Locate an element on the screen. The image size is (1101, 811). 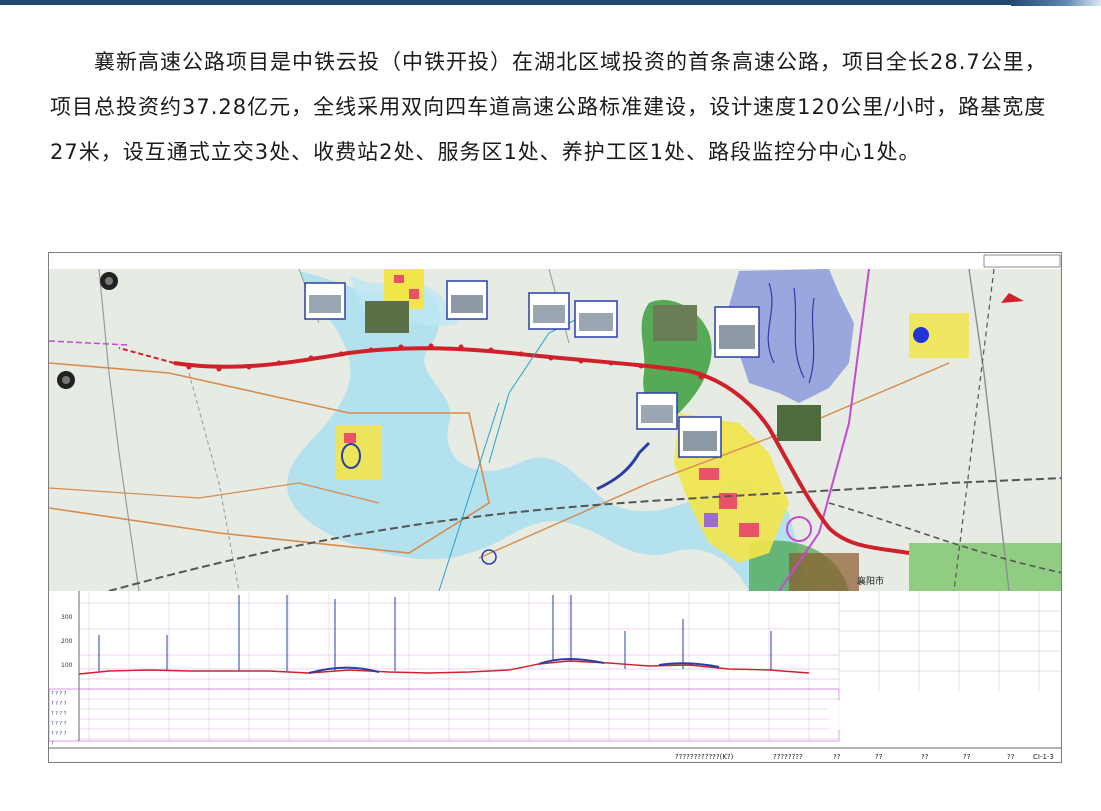
title-block-cell: ????????????(K?) is located at coordinates (704, 757).